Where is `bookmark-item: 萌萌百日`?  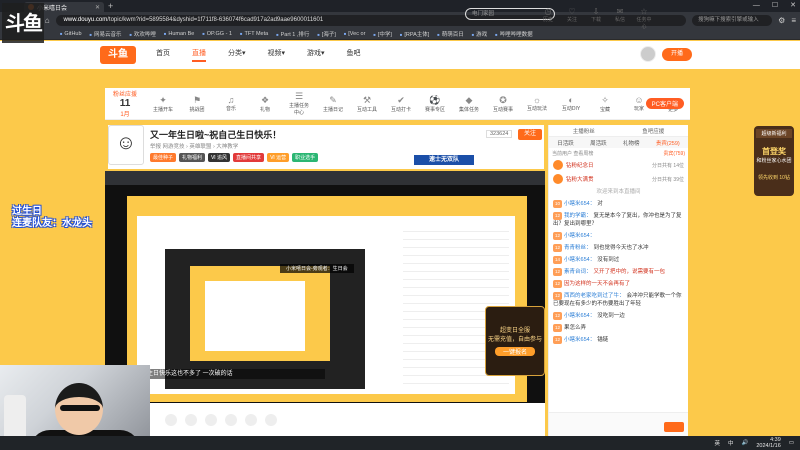 bookmark-item: 萌萌百日 is located at coordinates (450, 34).